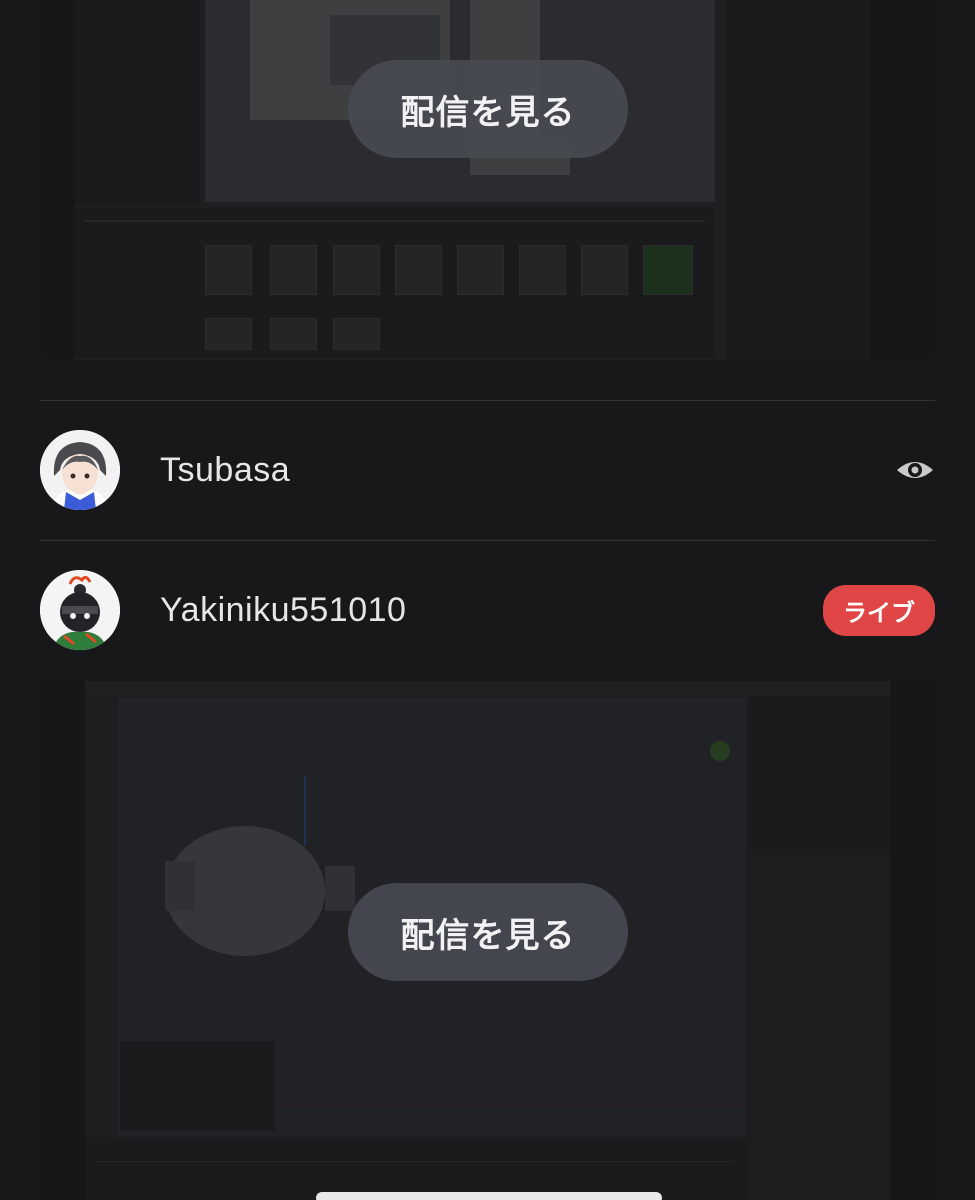  Describe the element at coordinates (487, 470) in the screenshot. I see `user-row-tsubasa: Tsubasa` at that location.